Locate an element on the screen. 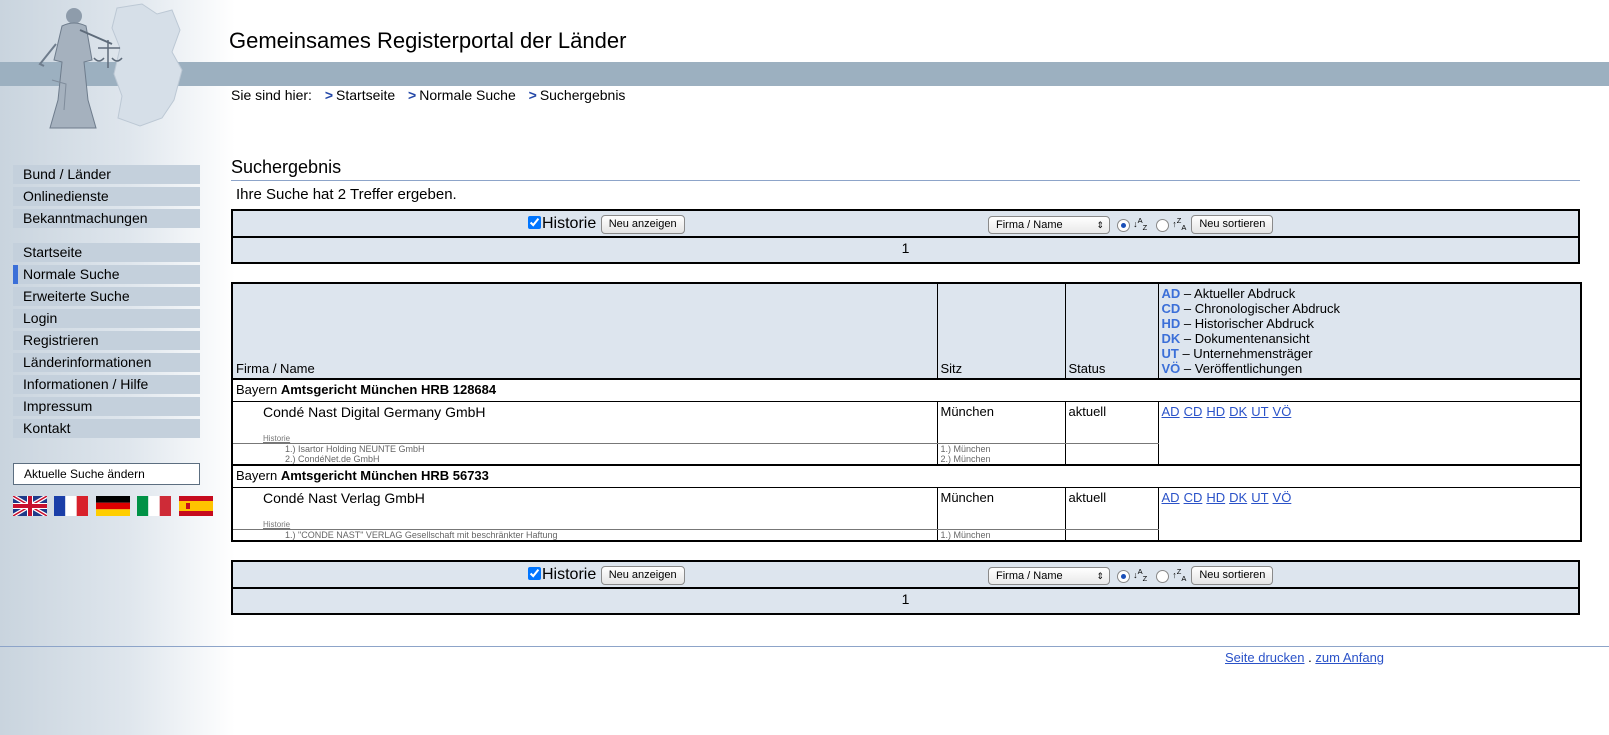  court-info: Bayern Amtsgericht München HRB 128684 is located at coordinates (906, 390).